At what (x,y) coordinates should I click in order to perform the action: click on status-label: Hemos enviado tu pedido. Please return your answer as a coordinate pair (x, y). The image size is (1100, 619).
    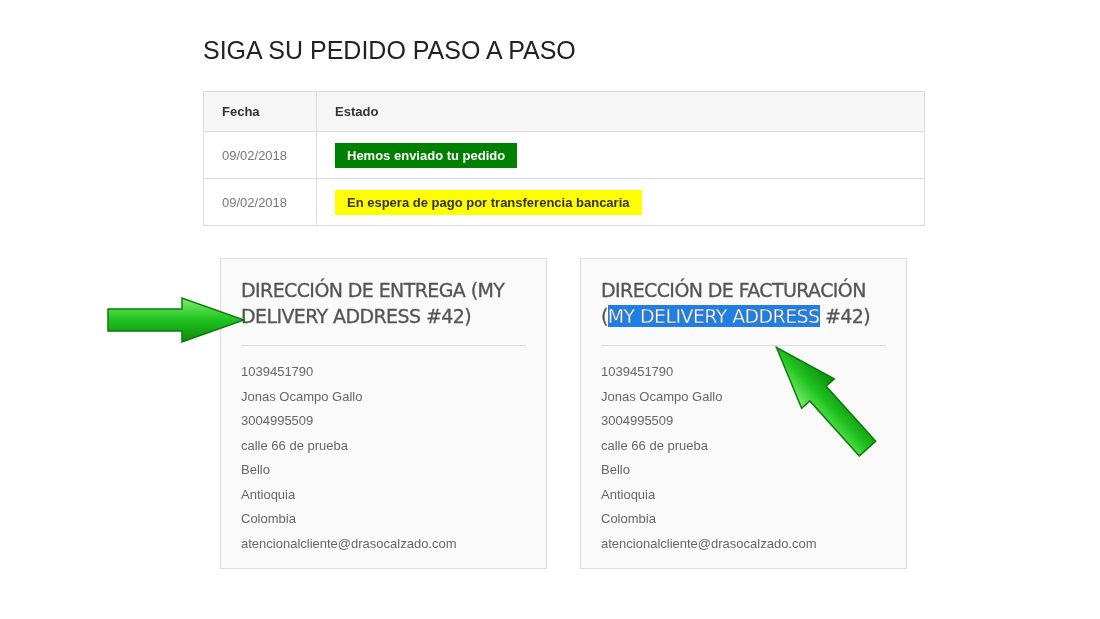
    Looking at the image, I should click on (426, 155).